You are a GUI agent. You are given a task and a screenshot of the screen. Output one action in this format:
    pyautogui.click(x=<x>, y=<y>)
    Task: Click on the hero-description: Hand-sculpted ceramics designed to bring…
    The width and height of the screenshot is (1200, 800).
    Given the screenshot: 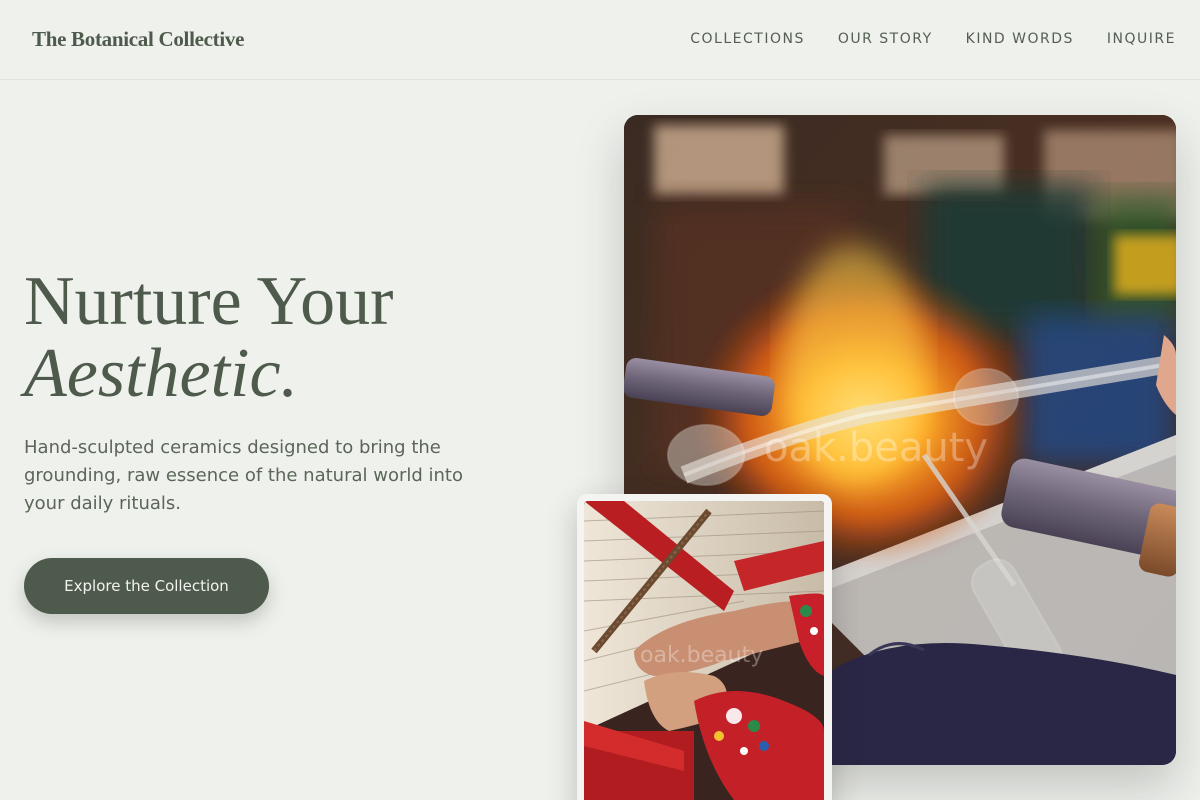 What is the action you would take?
    pyautogui.click(x=243, y=475)
    